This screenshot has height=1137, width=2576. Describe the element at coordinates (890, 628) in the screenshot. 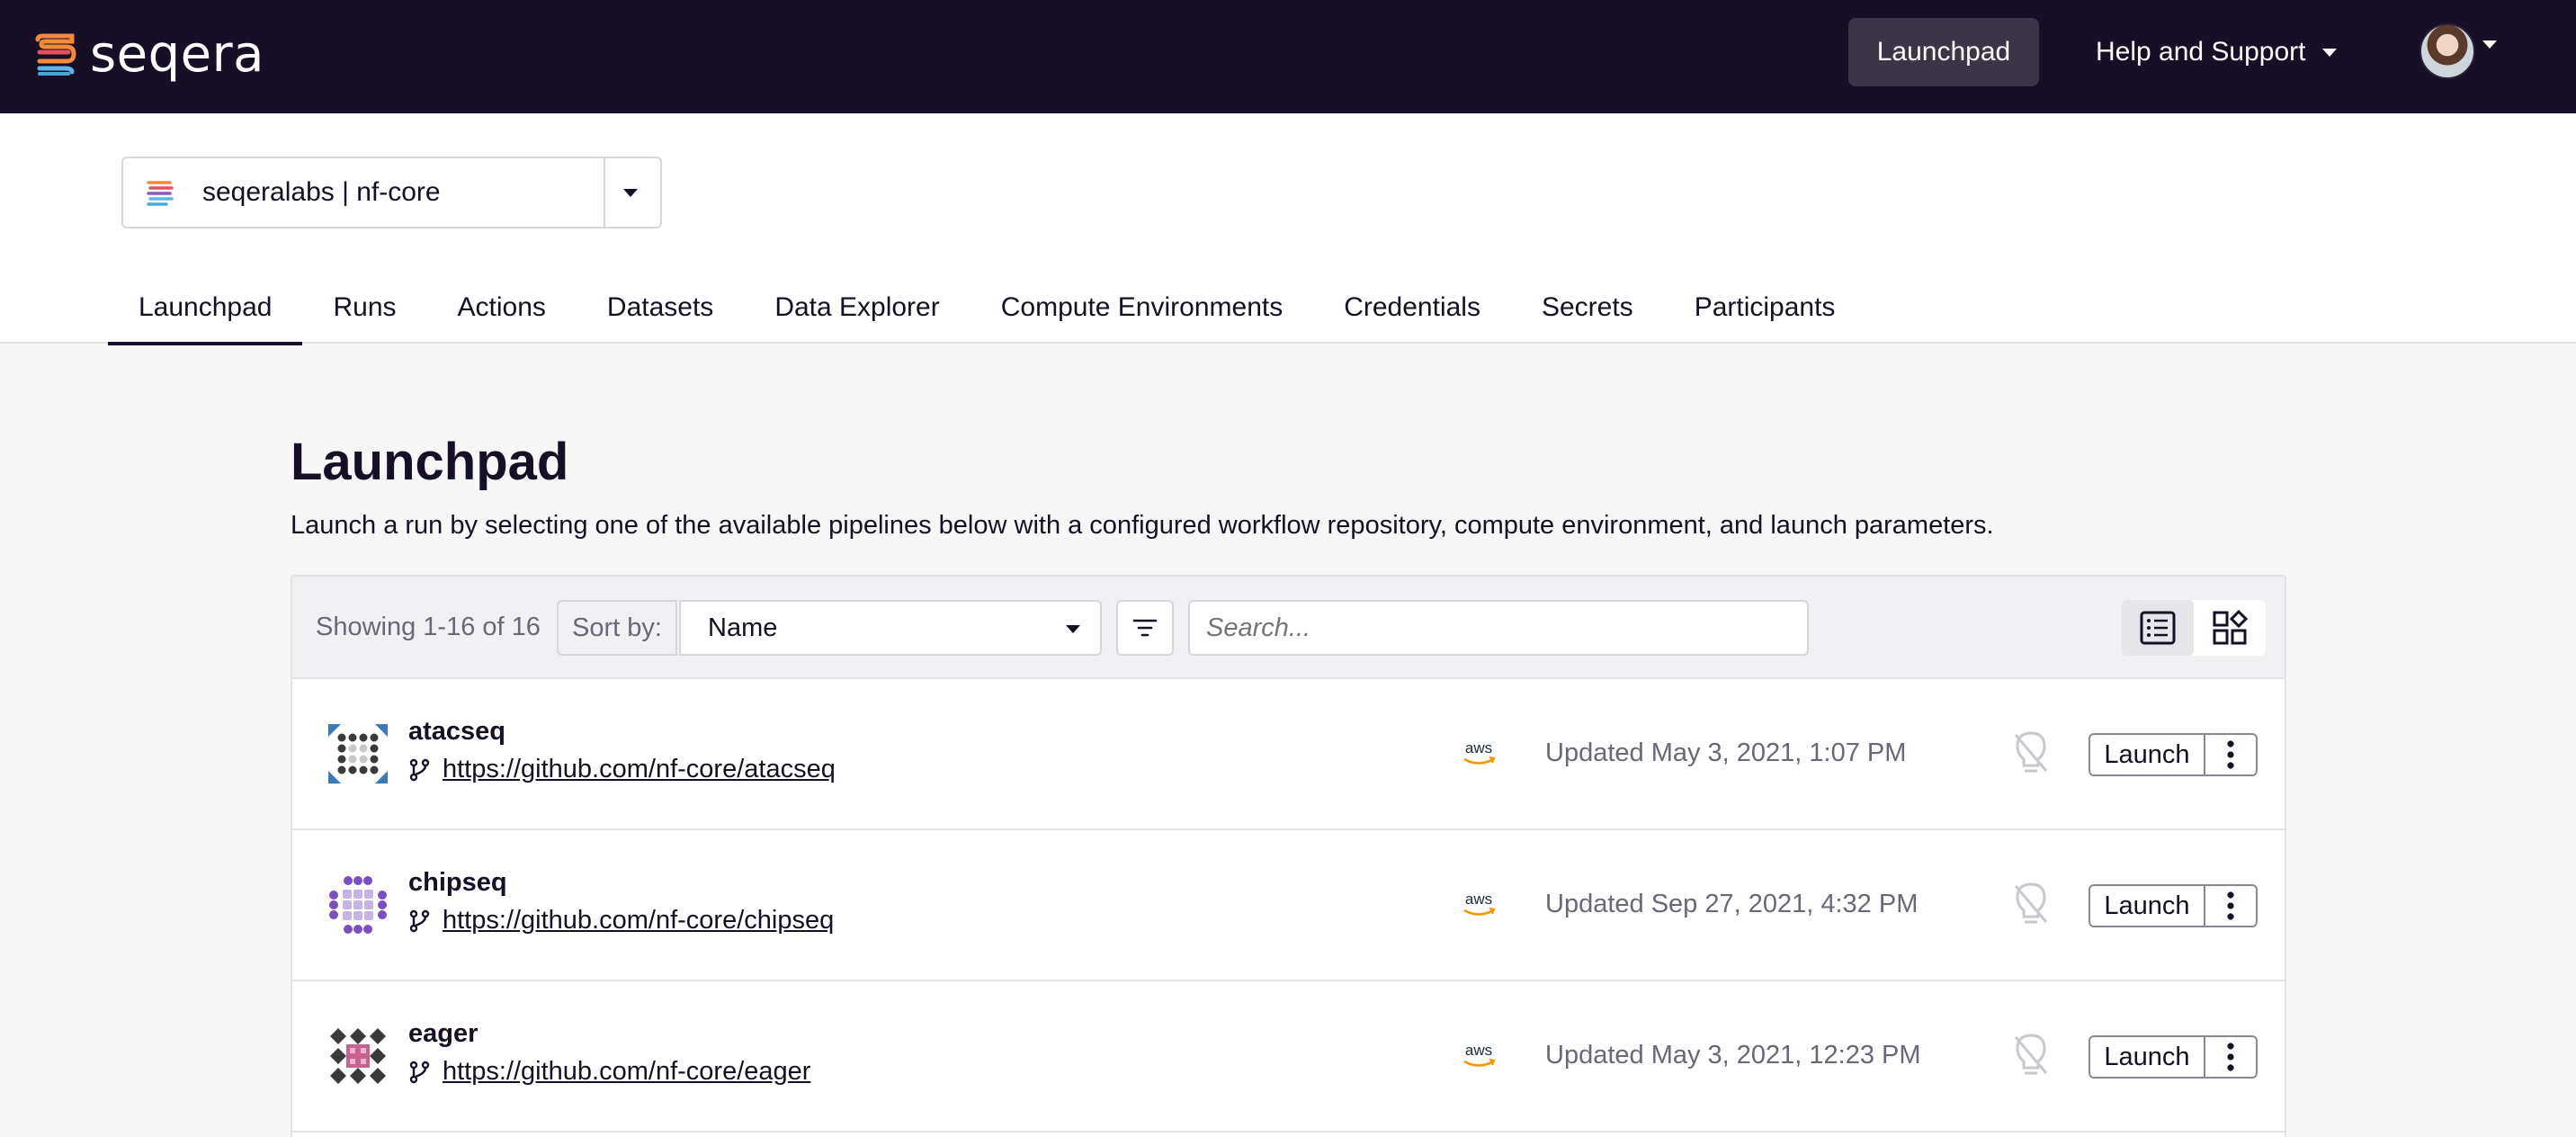

I see `sort-select: Name` at that location.